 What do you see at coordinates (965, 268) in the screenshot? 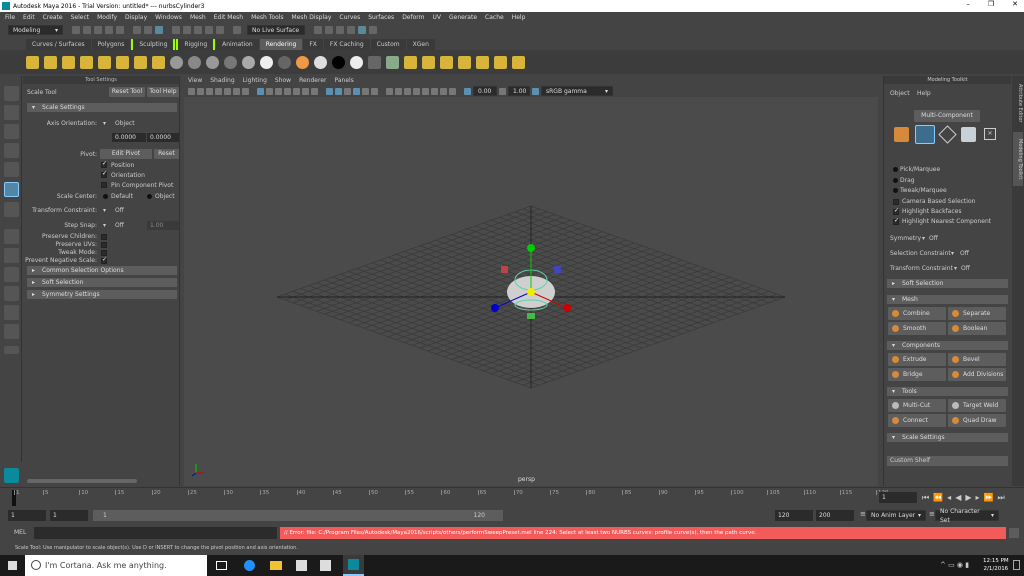
I see `transform-constraint-dropdown: Off` at bounding box center [965, 268].